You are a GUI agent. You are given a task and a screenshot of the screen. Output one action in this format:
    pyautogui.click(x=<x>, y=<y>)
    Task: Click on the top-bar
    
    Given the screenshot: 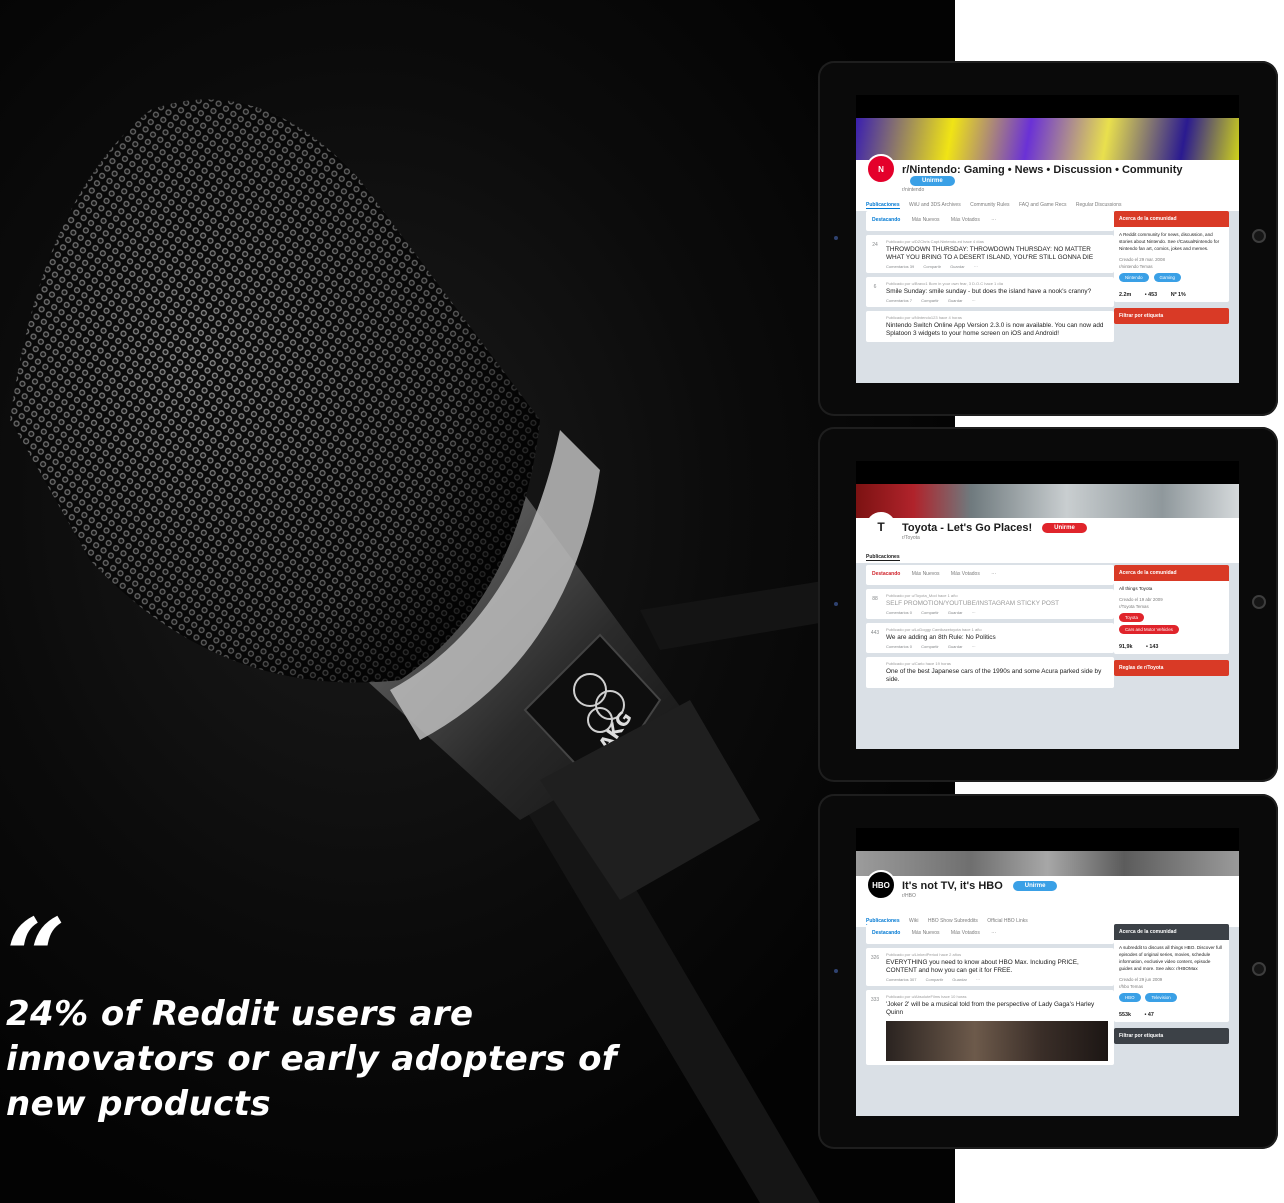 What is the action you would take?
    pyautogui.click(x=1047, y=106)
    